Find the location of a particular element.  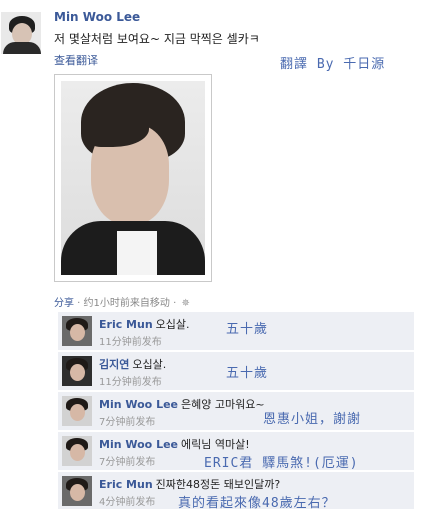

share-link: 分享 is located at coordinates (64, 303).